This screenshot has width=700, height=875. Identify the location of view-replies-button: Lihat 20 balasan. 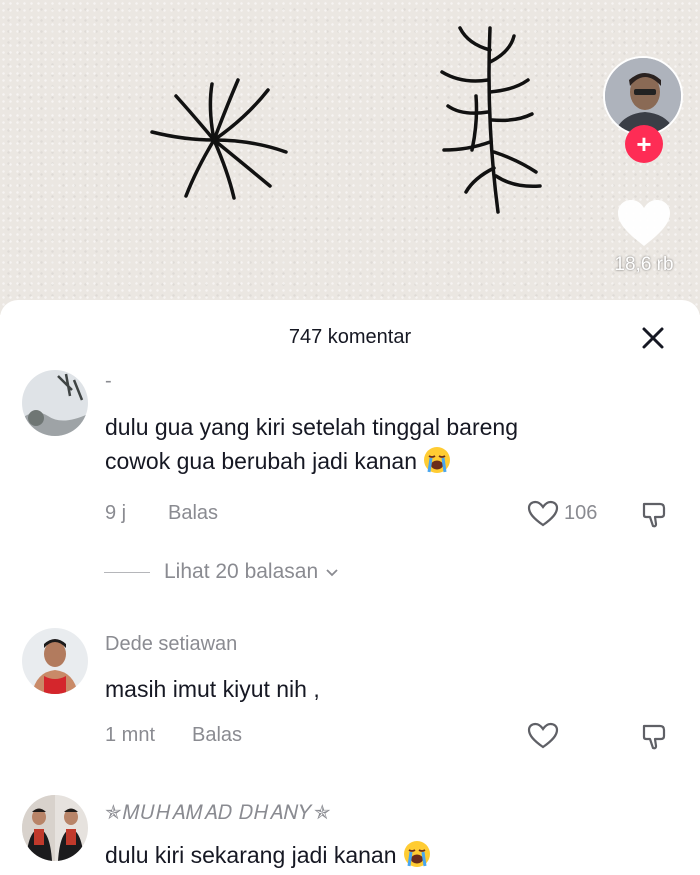
(222, 572).